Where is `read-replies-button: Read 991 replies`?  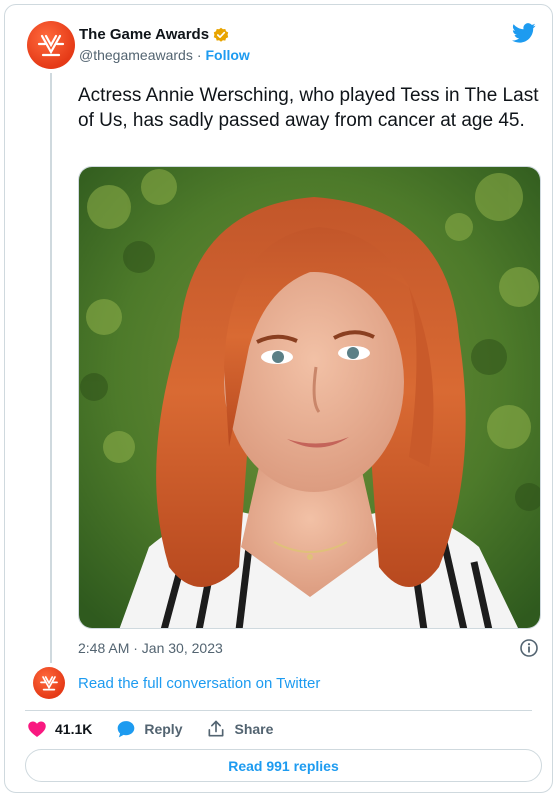
read-replies-button: Read 991 replies is located at coordinates (283, 765).